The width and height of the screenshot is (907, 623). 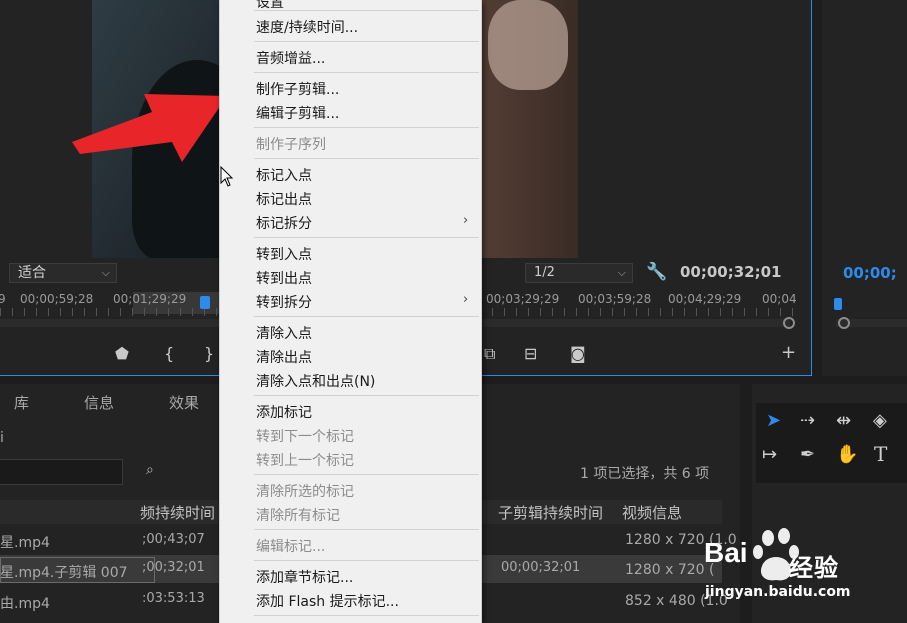 What do you see at coordinates (150, 470) in the screenshot?
I see `search-bin-icon: ⌕` at bounding box center [150, 470].